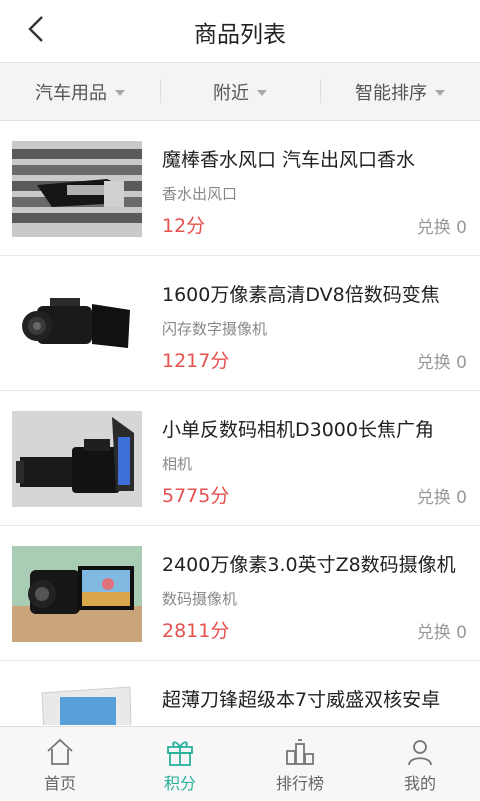  What do you see at coordinates (196, 496) in the screenshot?
I see `product-price: 5775分` at bounding box center [196, 496].